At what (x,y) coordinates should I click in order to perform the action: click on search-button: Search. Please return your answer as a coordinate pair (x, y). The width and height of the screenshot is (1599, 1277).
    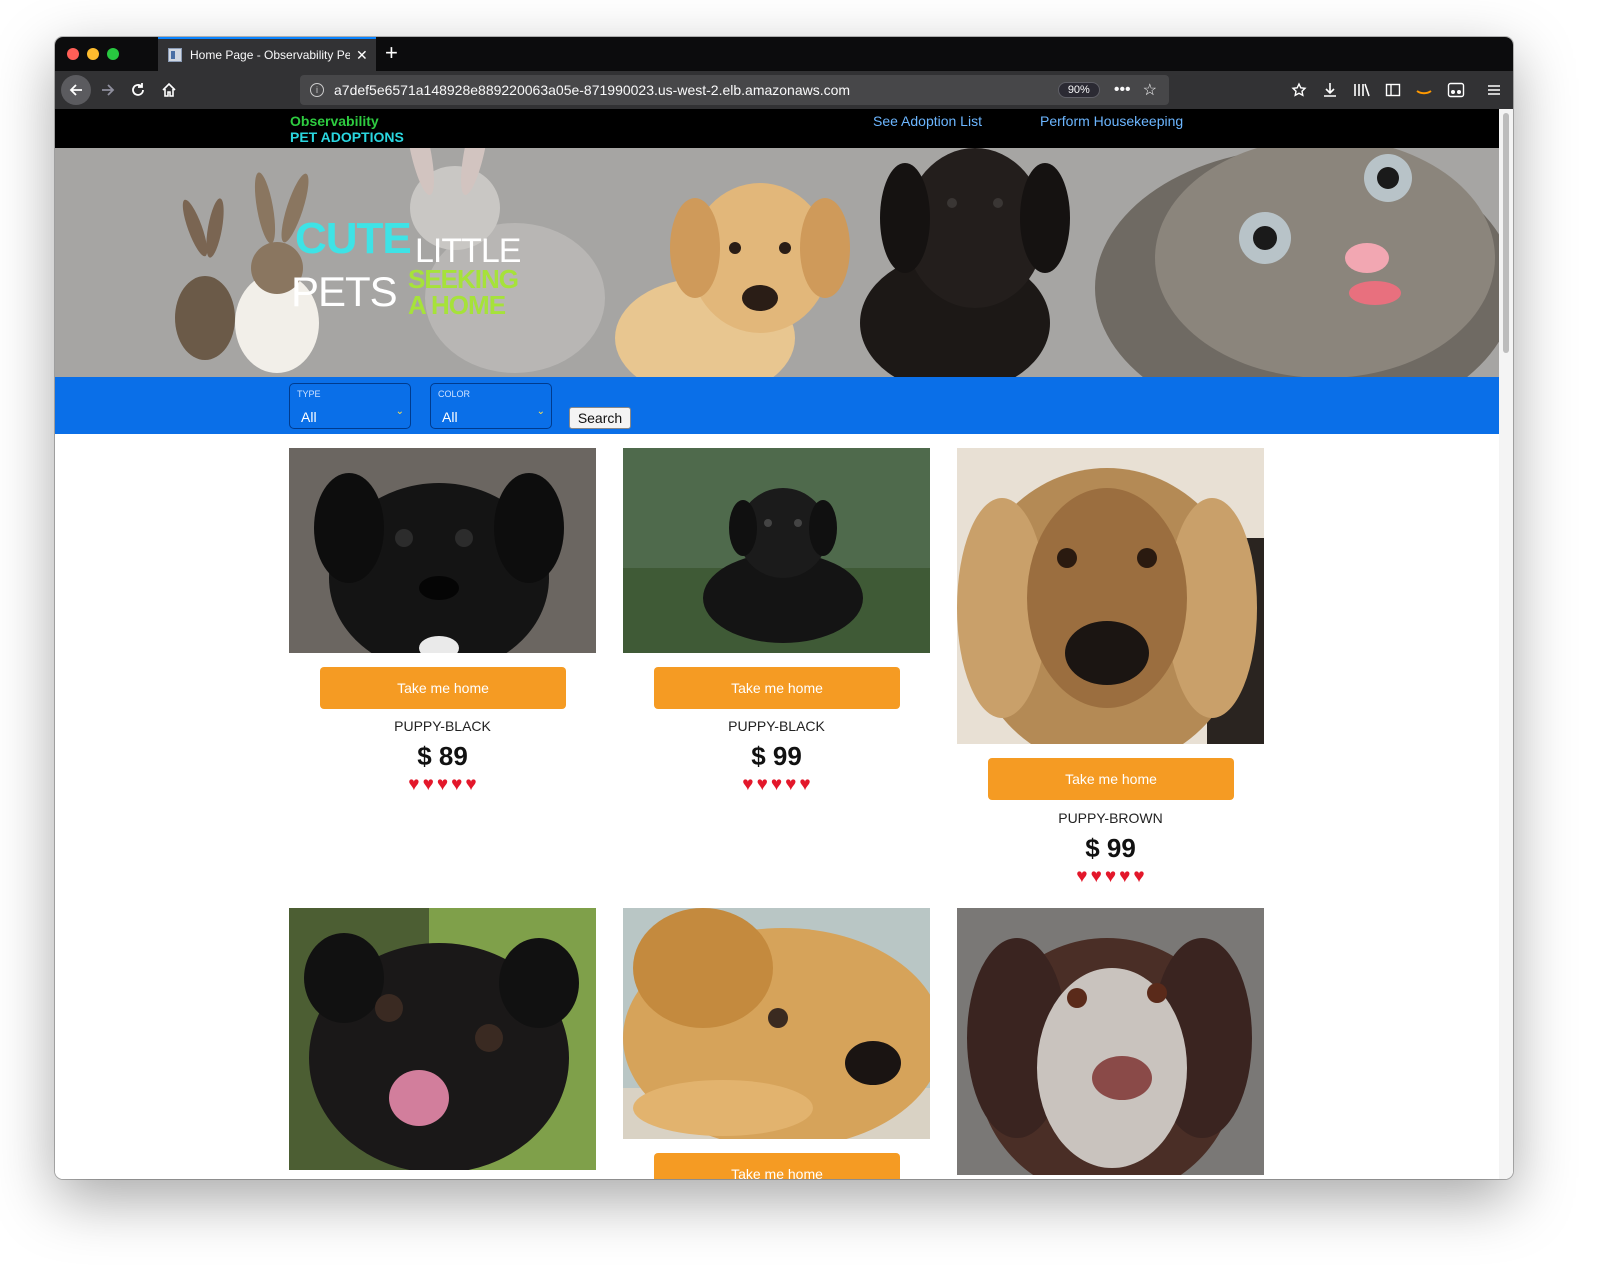
    Looking at the image, I should click on (600, 418).